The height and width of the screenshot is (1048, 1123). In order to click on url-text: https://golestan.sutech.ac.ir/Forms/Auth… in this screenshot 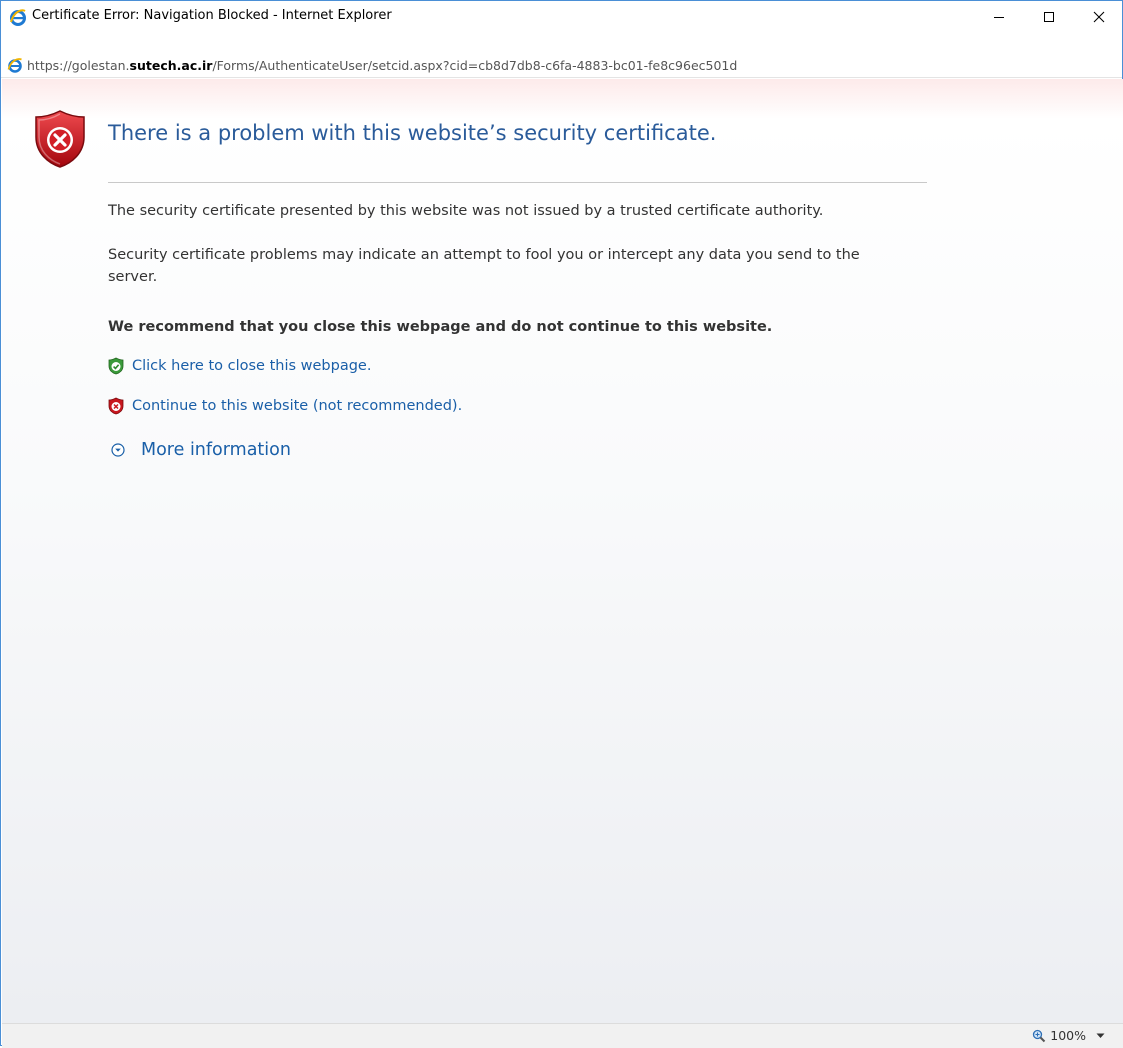, I will do `click(382, 65)`.